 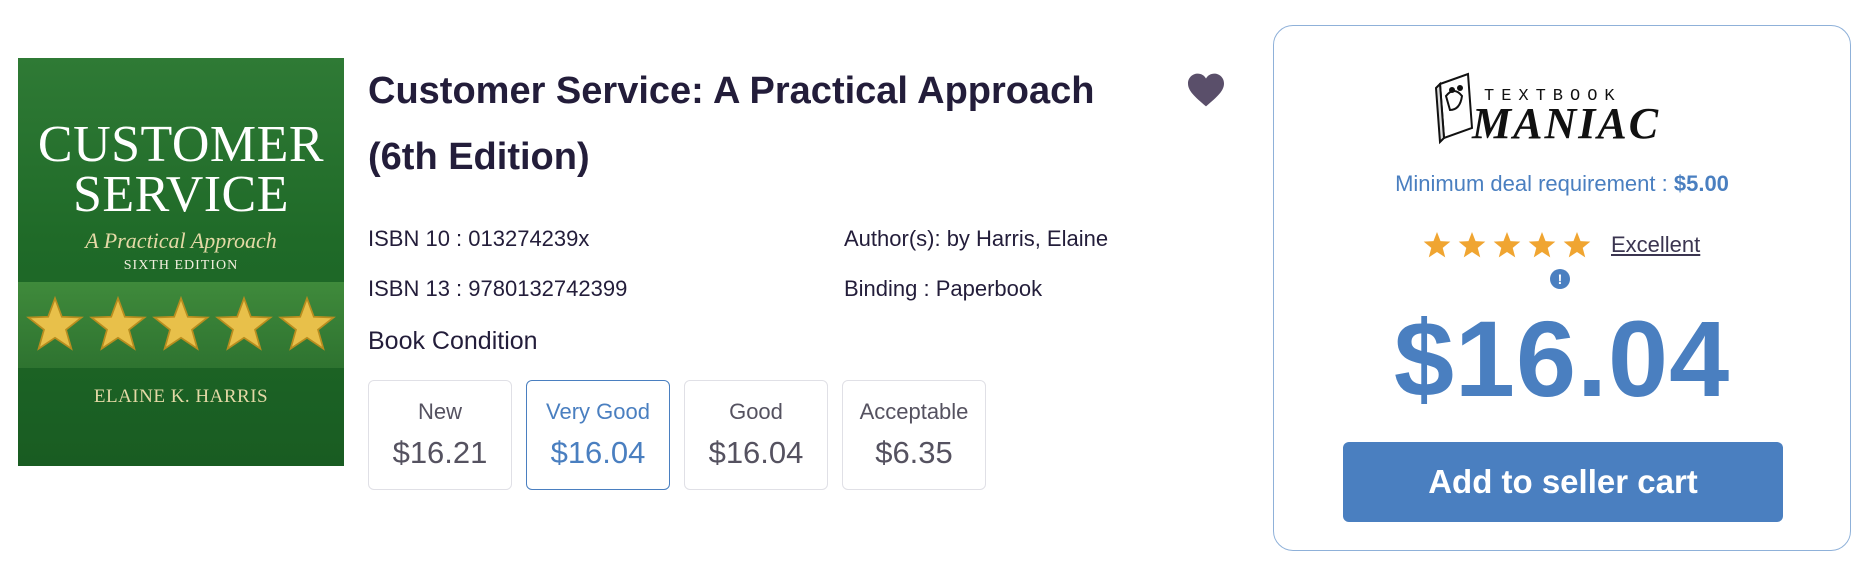 What do you see at coordinates (479, 238) in the screenshot?
I see `isbn-10: ISBN 10 : 013274239x` at bounding box center [479, 238].